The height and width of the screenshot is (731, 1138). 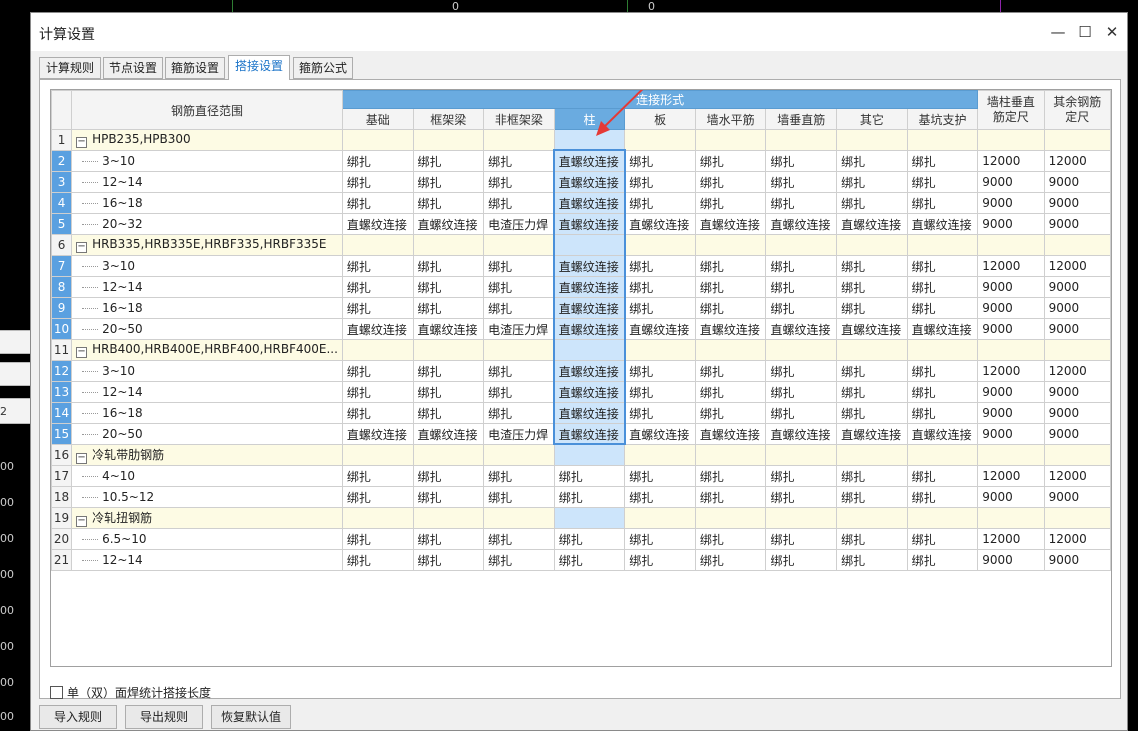 What do you see at coordinates (62, 476) in the screenshot?
I see `row-number: 17` at bounding box center [62, 476].